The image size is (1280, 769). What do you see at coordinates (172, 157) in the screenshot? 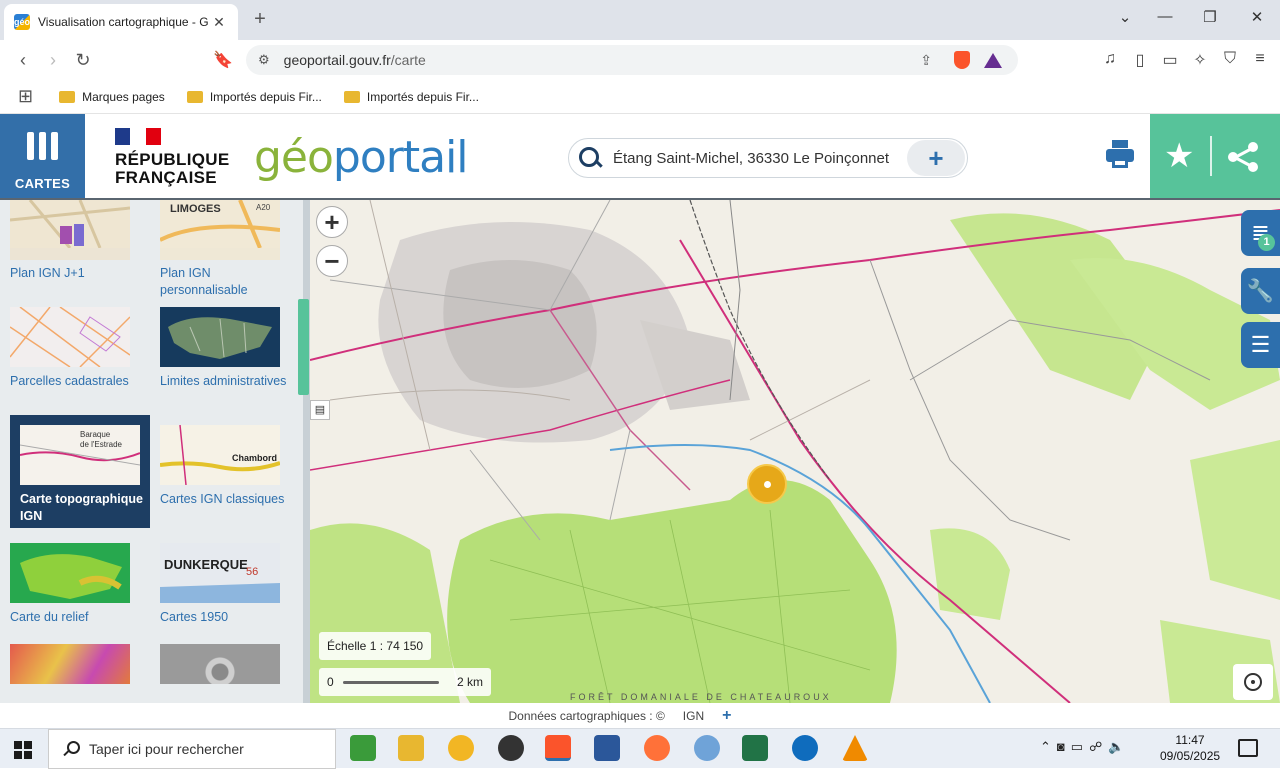
I see `republique-francaise-logo: RÉPUBLIQUE FRANÇAISE` at bounding box center [172, 157].